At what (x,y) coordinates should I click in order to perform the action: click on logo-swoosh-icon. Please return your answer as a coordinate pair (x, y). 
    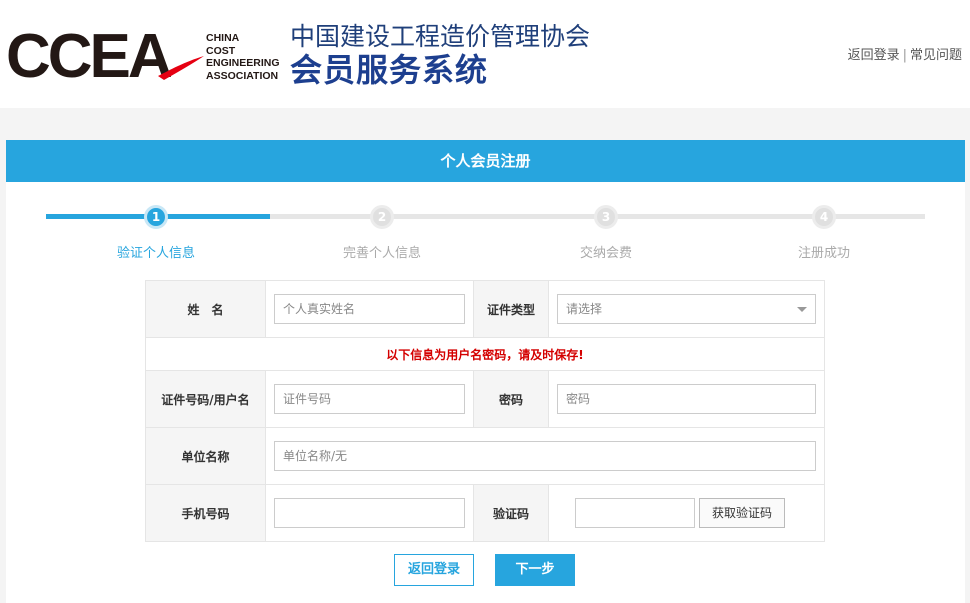
    Looking at the image, I should click on (181, 68).